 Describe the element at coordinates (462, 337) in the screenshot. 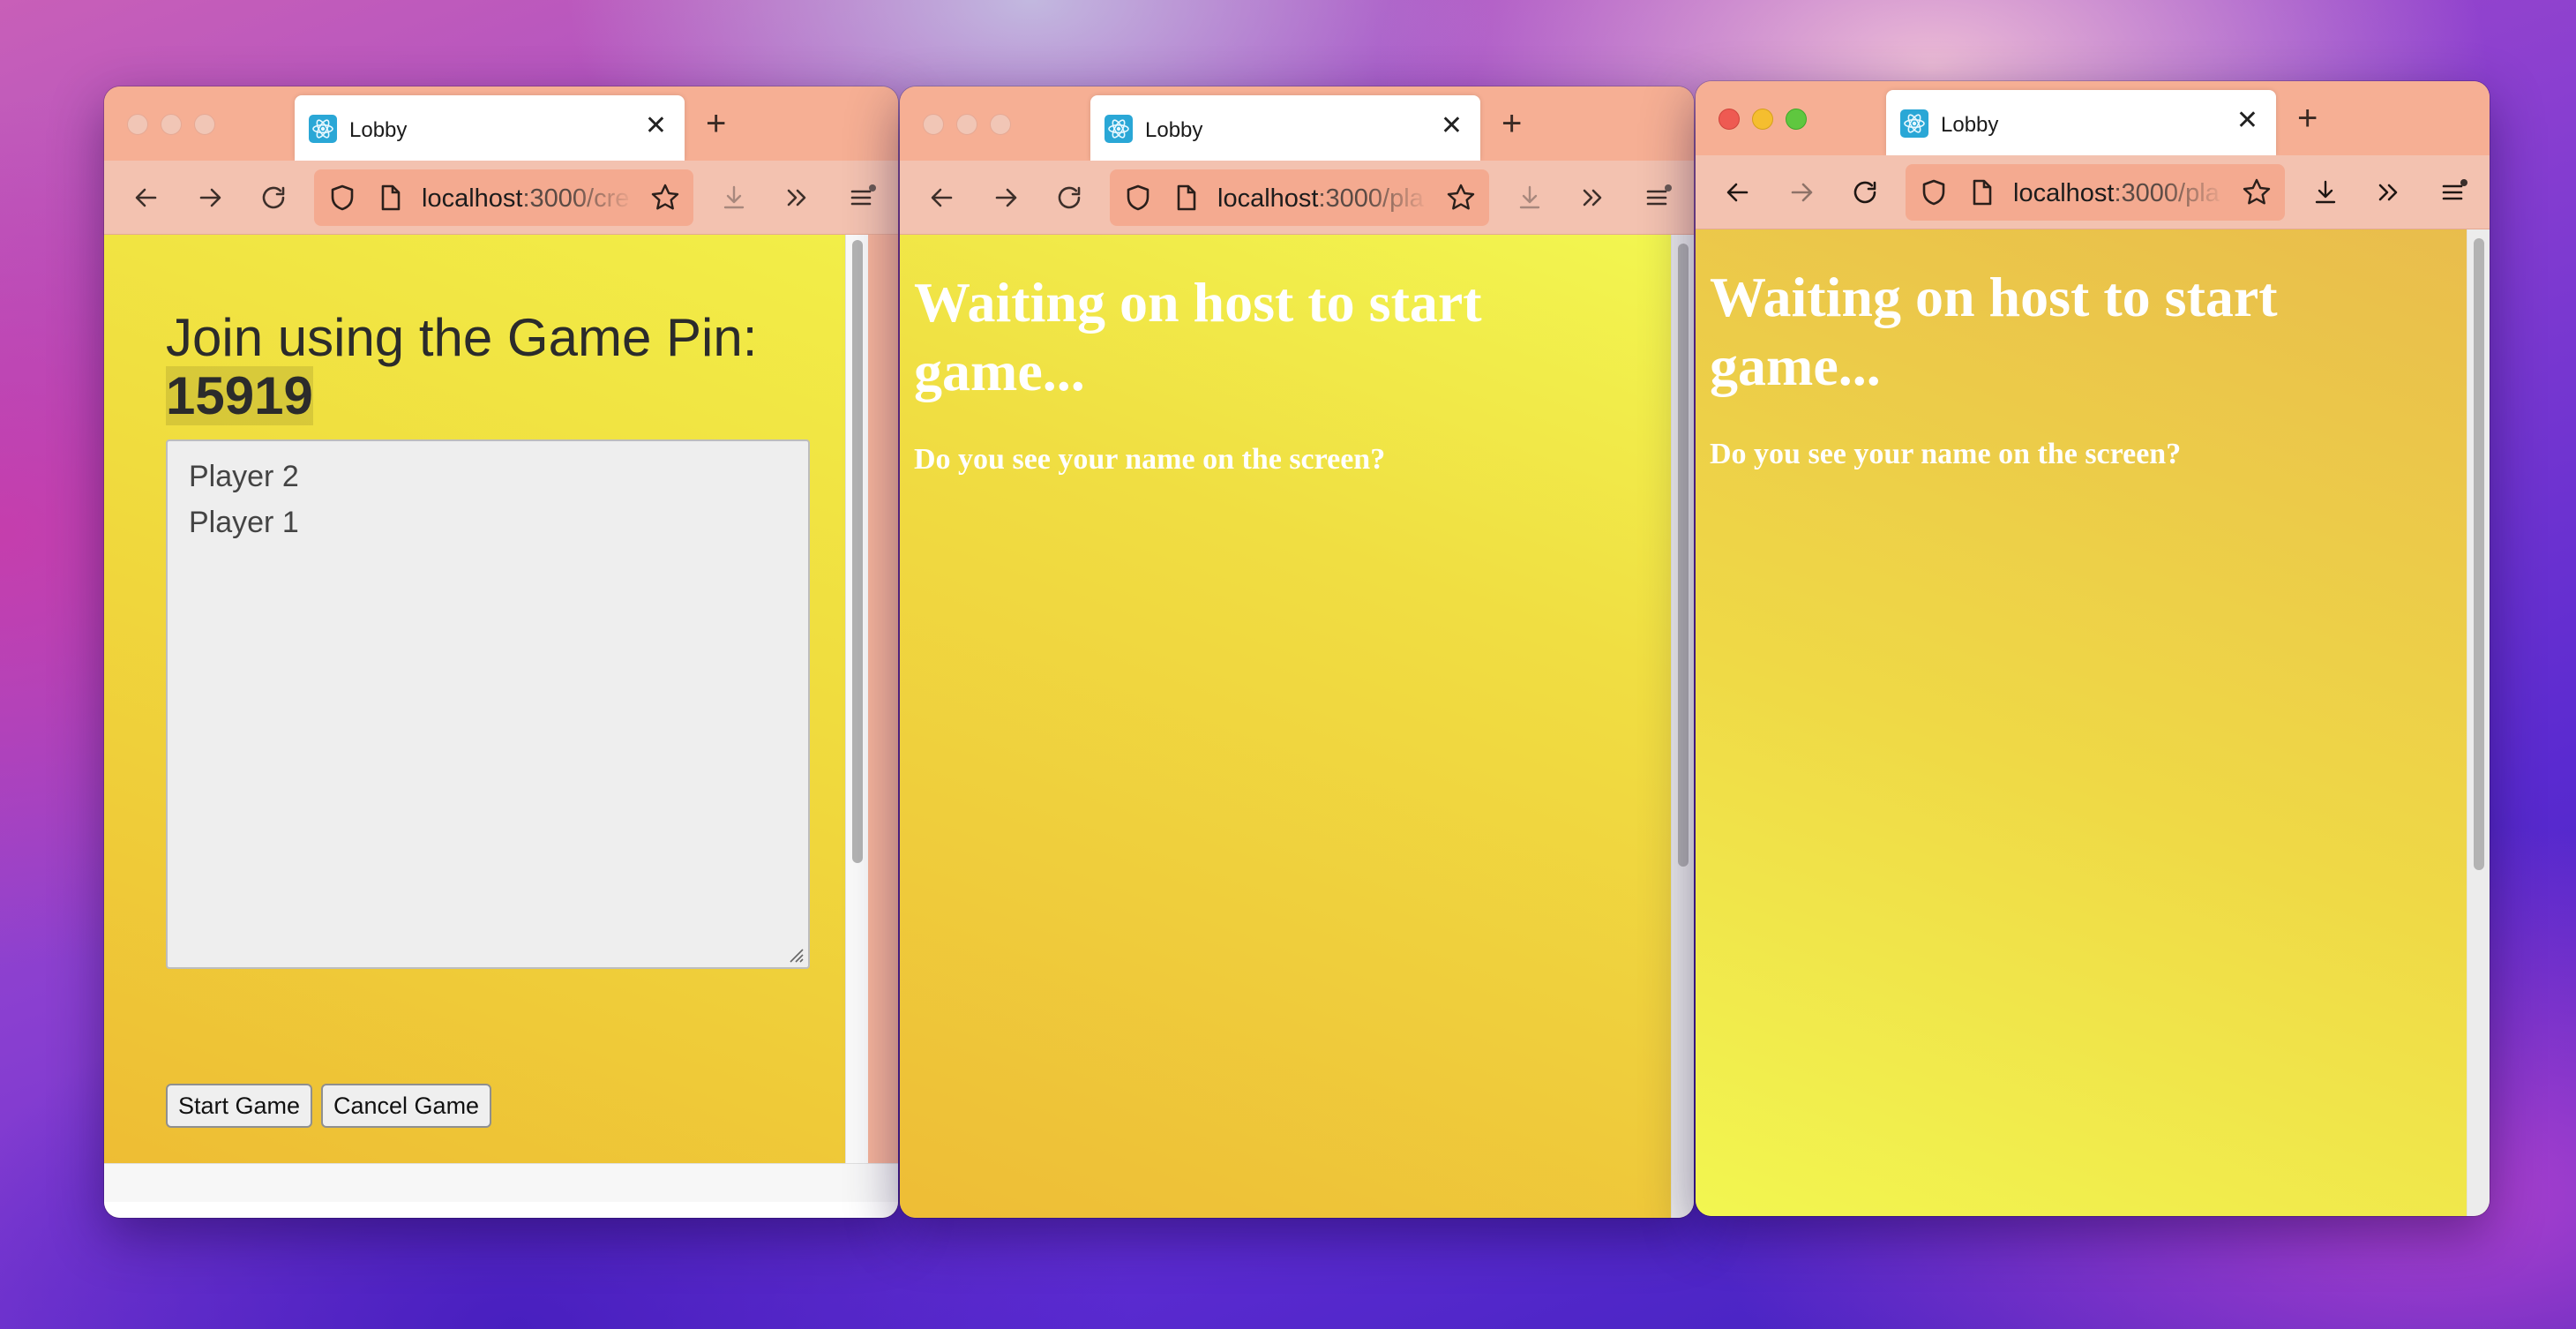

I see `heading-text: Join using the Game Pin:` at that location.